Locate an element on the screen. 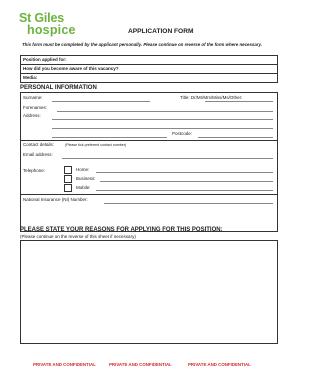  st-giles-logo: St Giles hospice is located at coordinates (49, 27).